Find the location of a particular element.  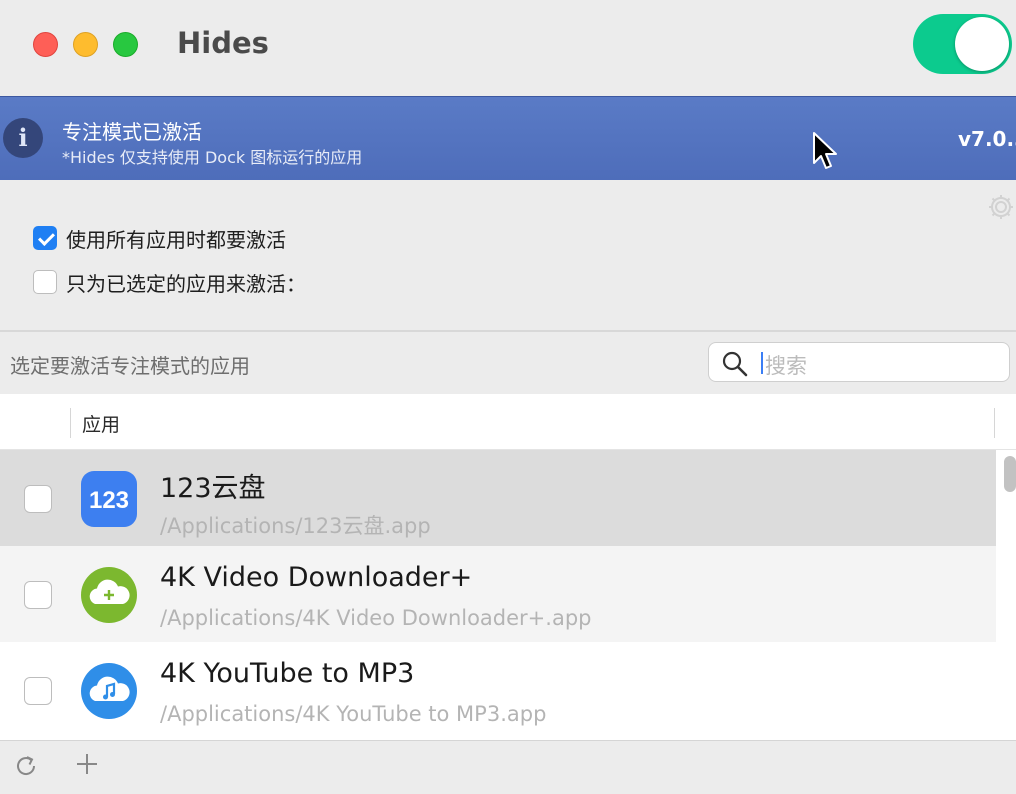

footer-toolbar is located at coordinates (508, 767).